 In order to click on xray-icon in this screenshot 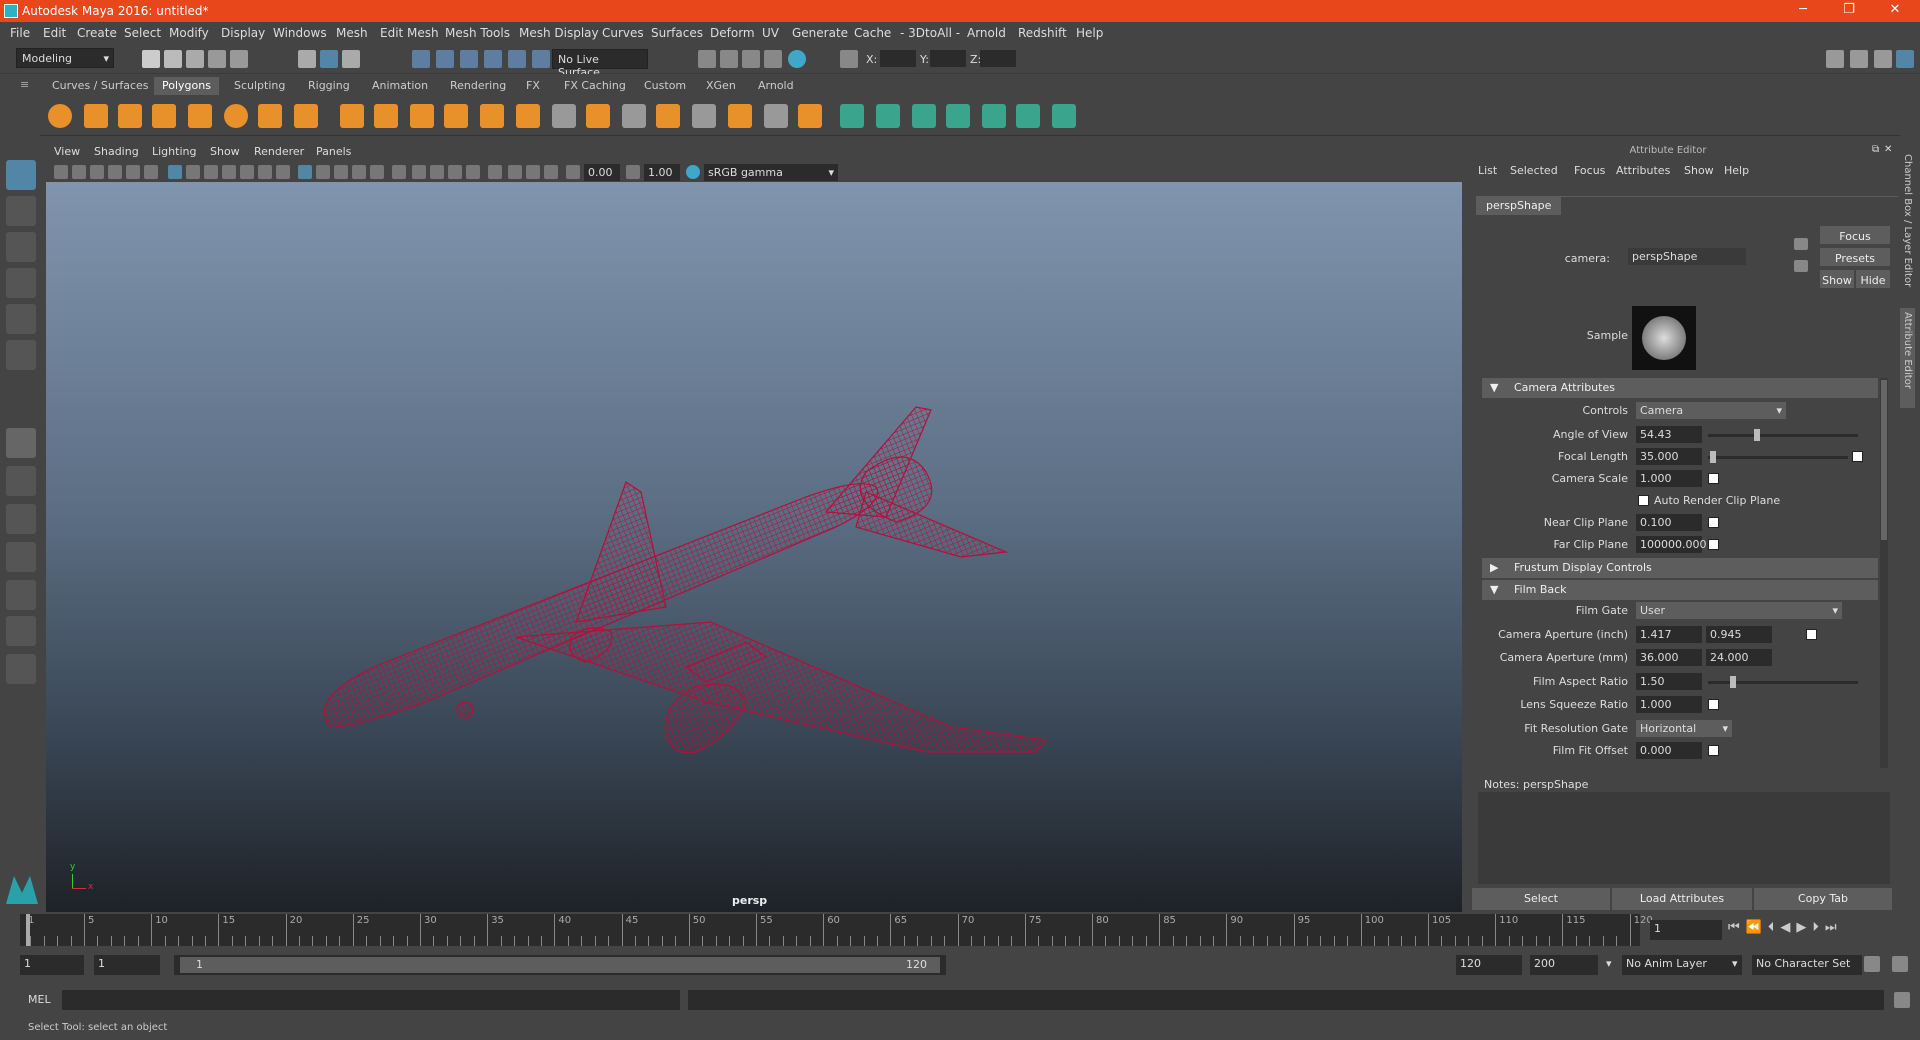, I will do `click(515, 172)`.